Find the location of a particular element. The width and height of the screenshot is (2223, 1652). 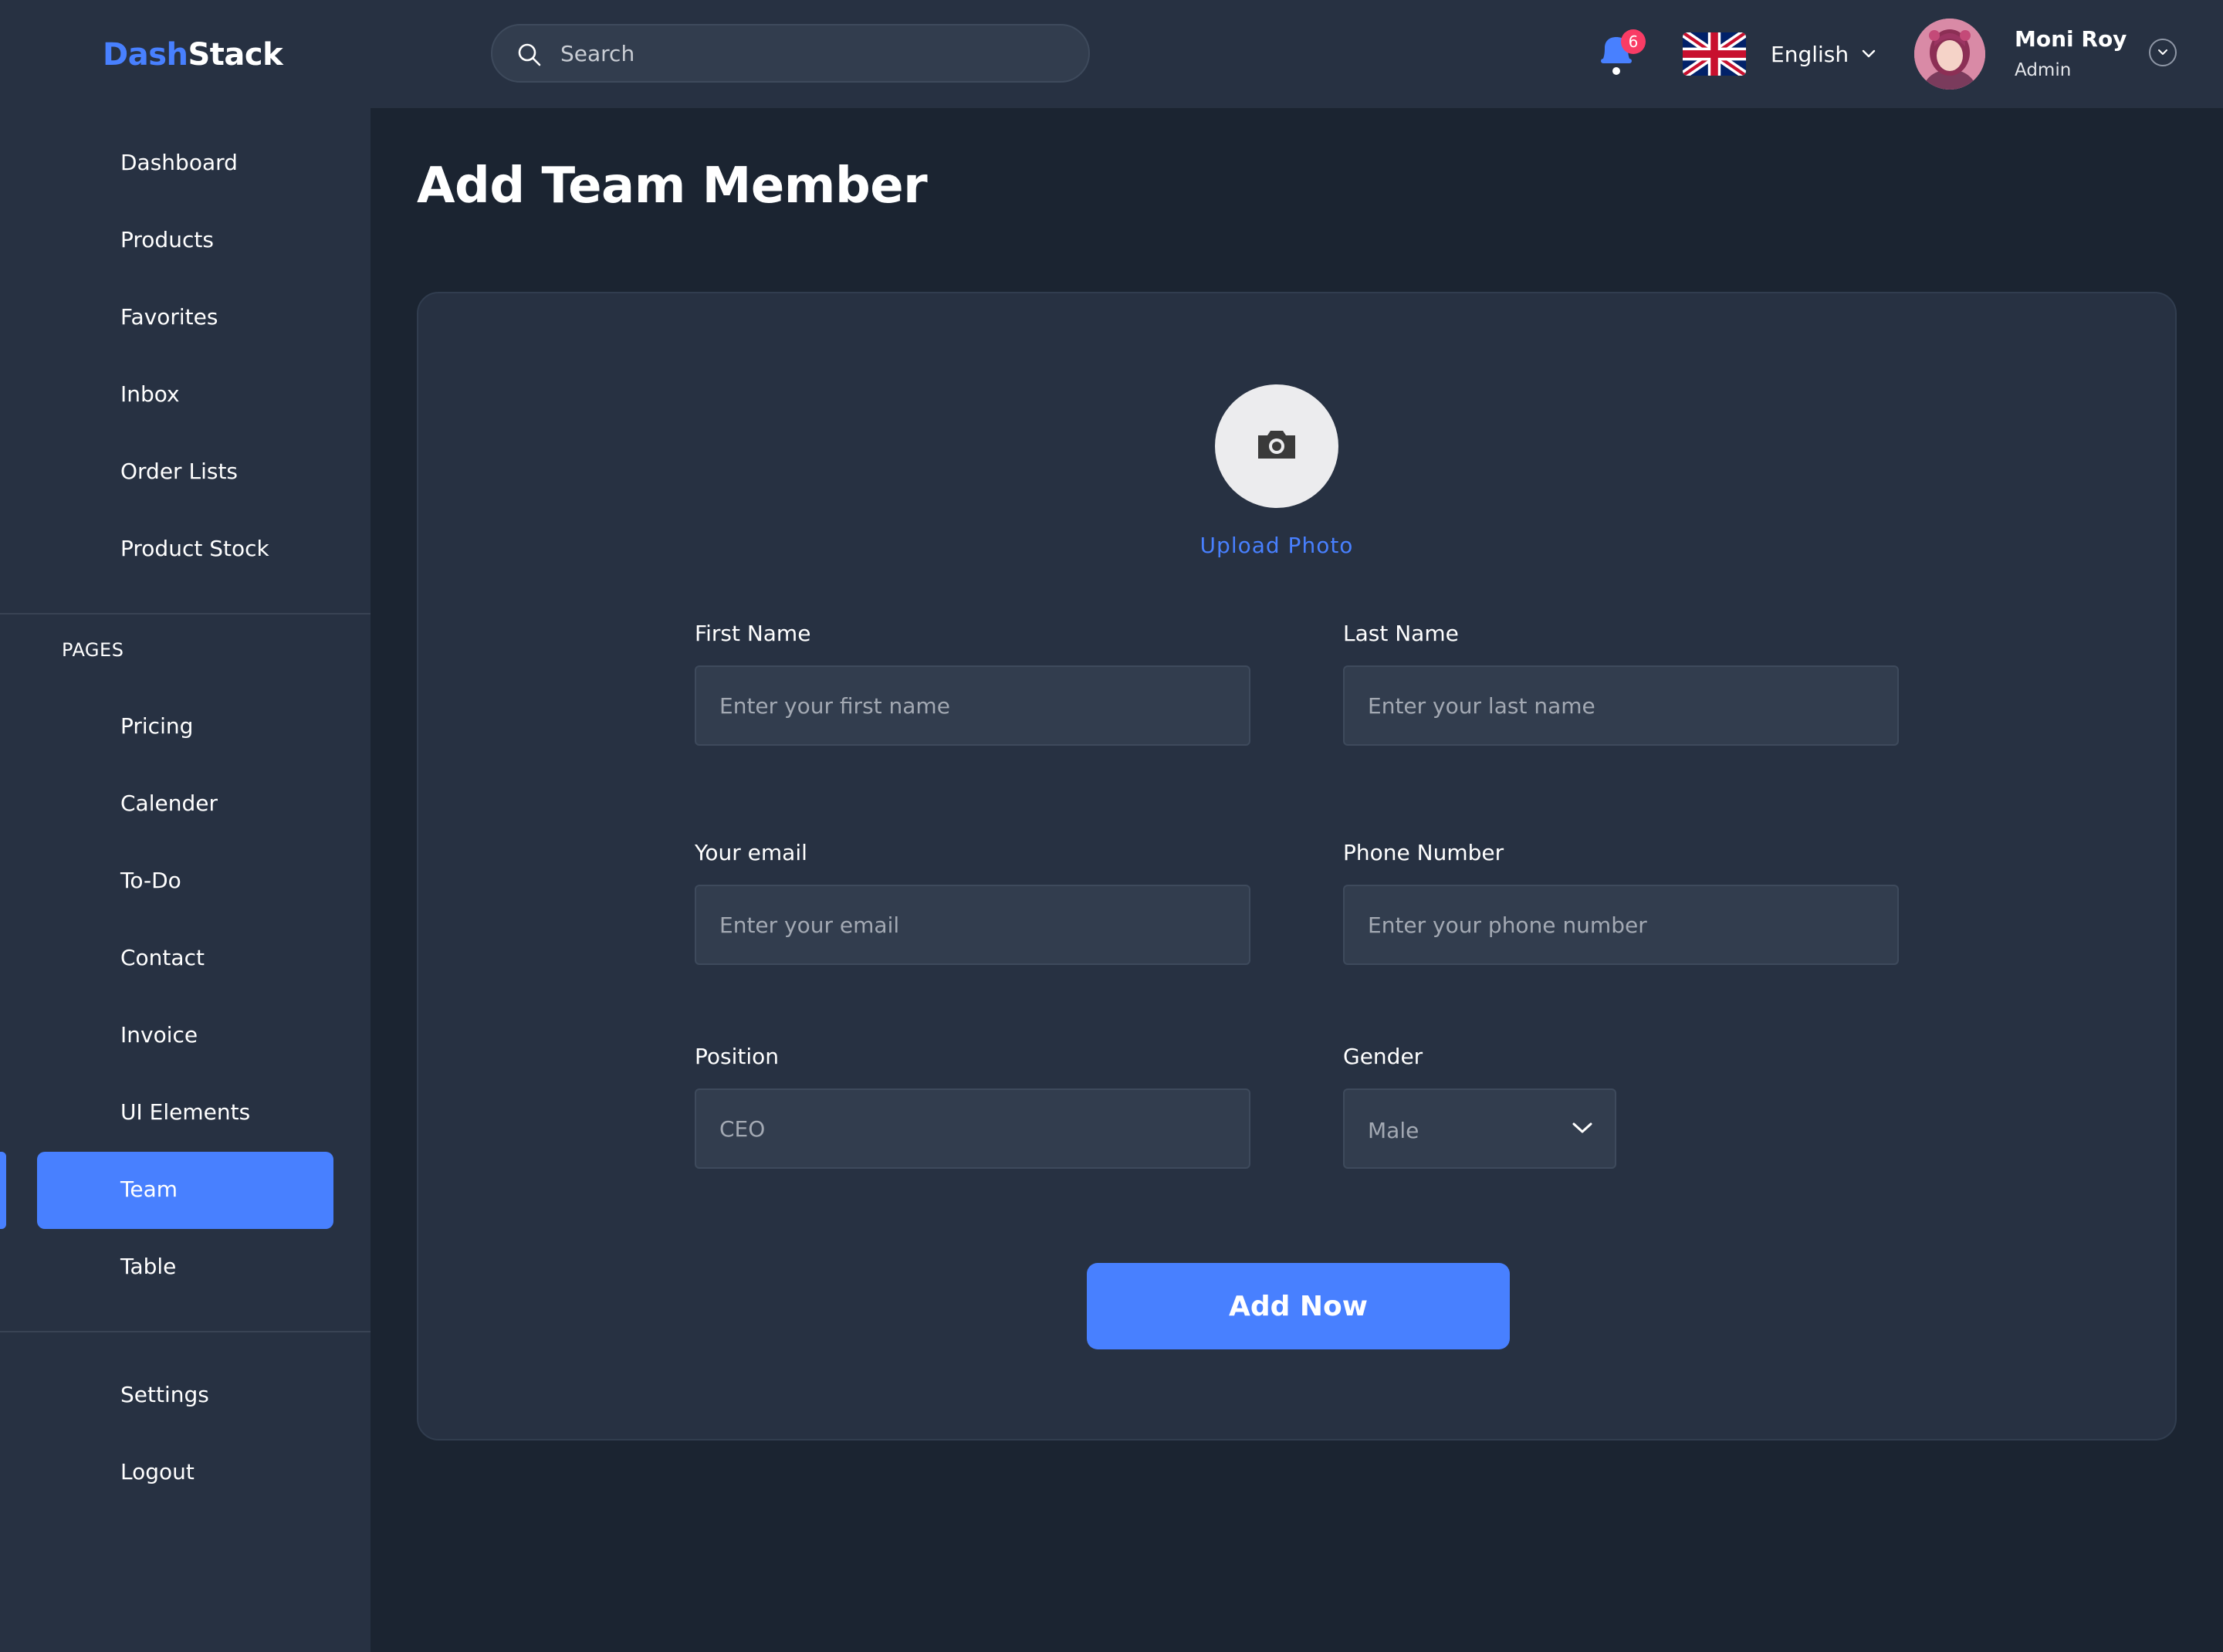

last-name-field is located at coordinates (1621, 706).